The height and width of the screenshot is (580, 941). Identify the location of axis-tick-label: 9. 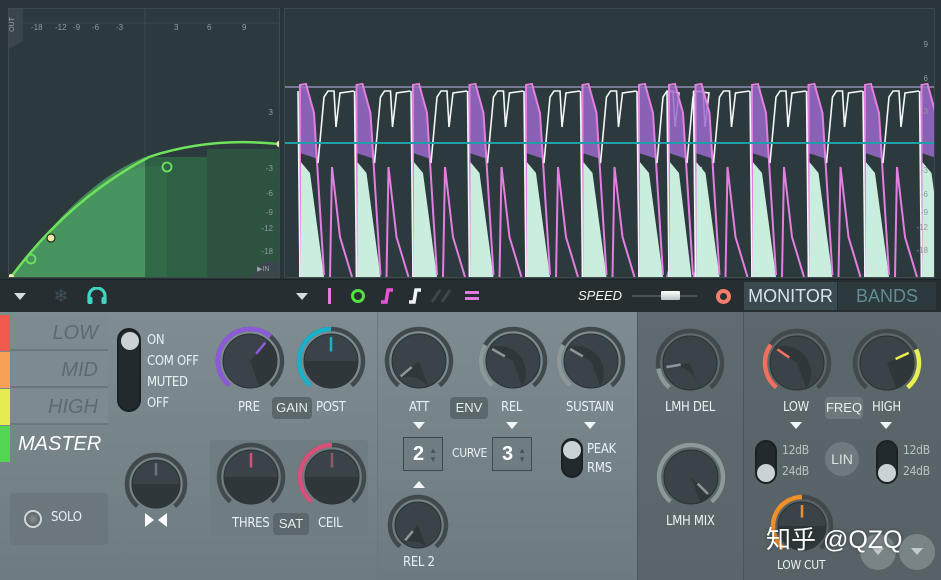
(244, 27).